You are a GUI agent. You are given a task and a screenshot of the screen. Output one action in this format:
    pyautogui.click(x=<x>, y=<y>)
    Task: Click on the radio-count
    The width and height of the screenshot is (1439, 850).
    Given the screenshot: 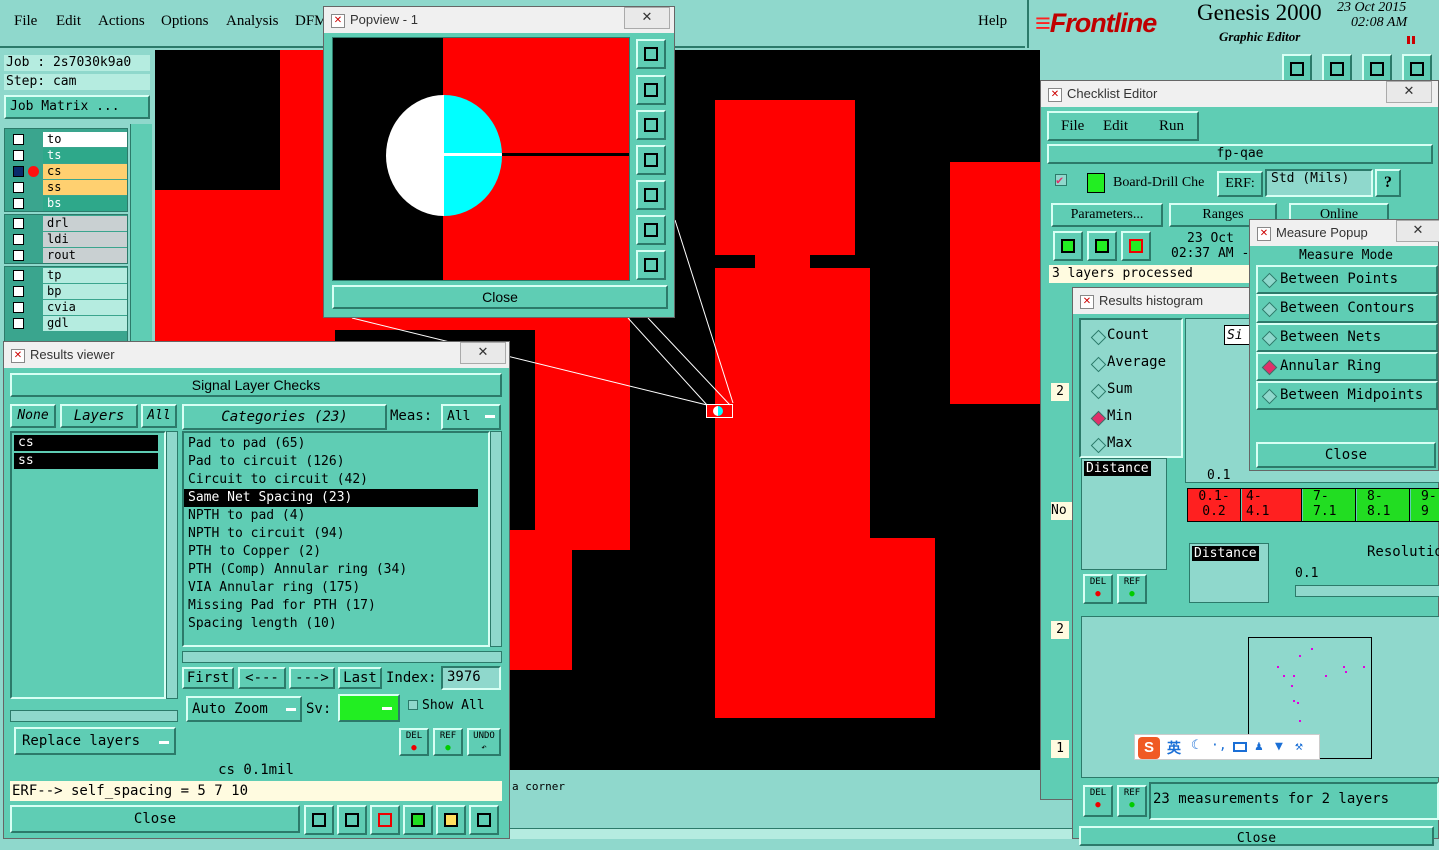 What is the action you would take?
    pyautogui.click(x=1098, y=337)
    